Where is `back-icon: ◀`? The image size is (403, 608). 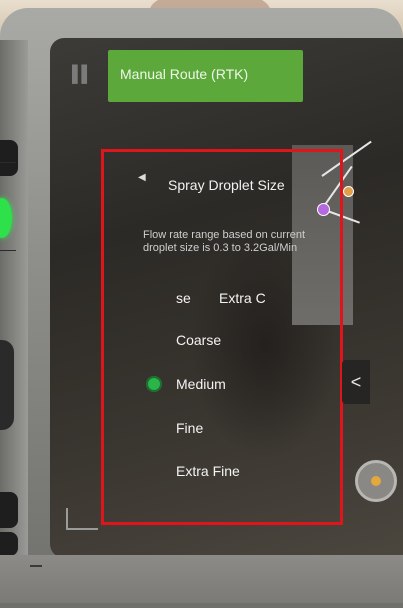
back-icon: ◀ is located at coordinates (145, 178).